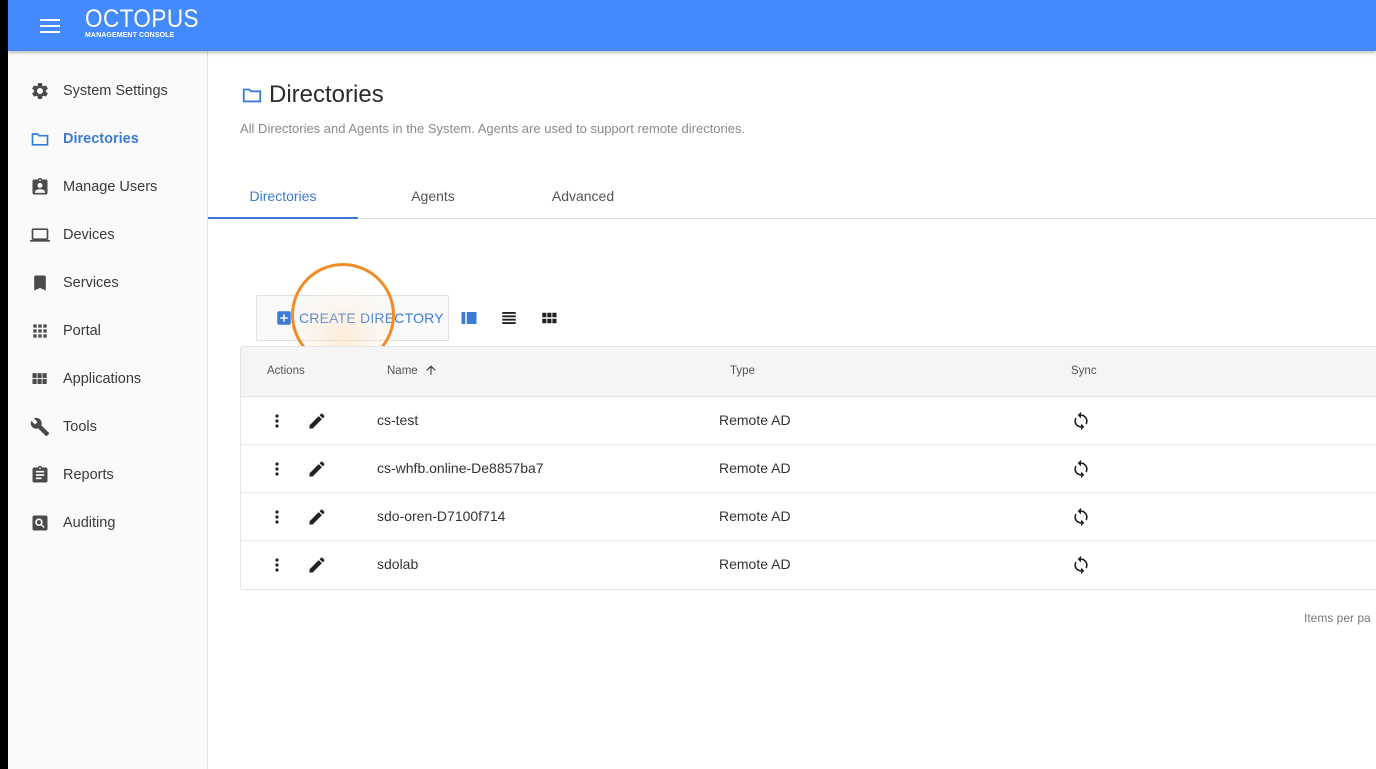 This screenshot has width=1376, height=769. Describe the element at coordinates (40, 331) in the screenshot. I see `apps-grid-icon` at that location.